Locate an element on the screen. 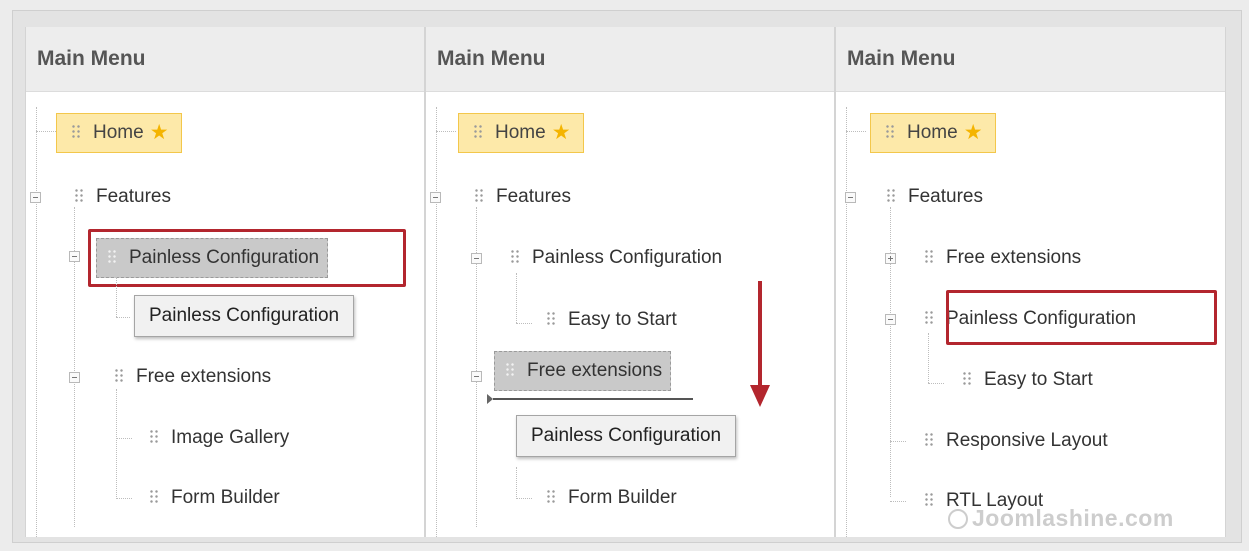 Image resolution: width=1249 pixels, height=551 pixels. expand-icon is located at coordinates (890, 258).